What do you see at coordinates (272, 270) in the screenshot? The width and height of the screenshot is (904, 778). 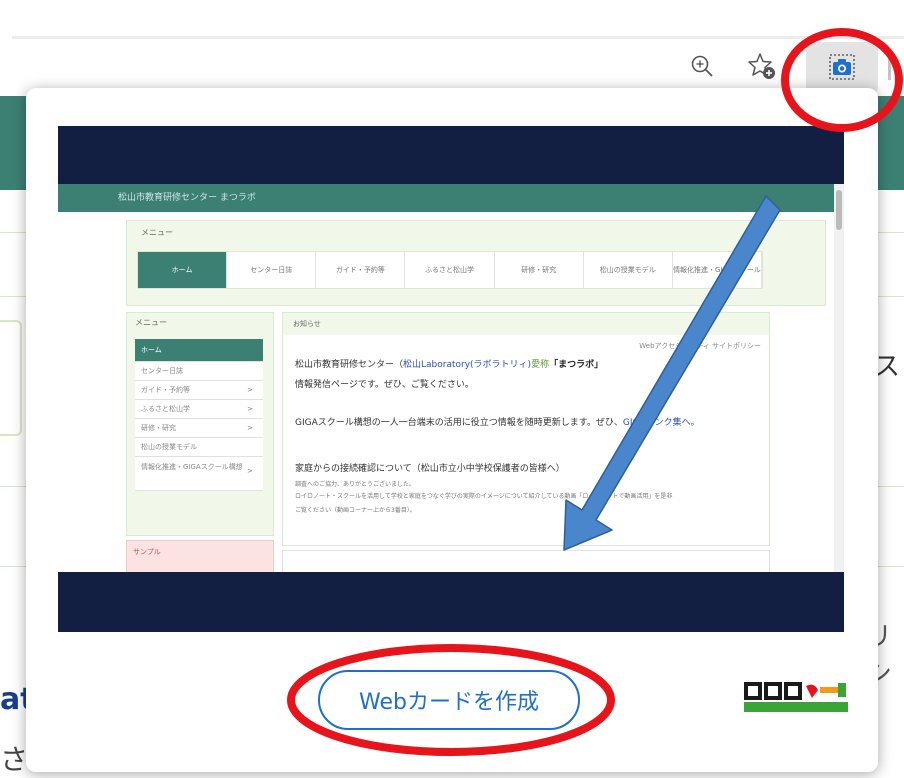 I see `preview-nav-item: センター日誌` at bounding box center [272, 270].